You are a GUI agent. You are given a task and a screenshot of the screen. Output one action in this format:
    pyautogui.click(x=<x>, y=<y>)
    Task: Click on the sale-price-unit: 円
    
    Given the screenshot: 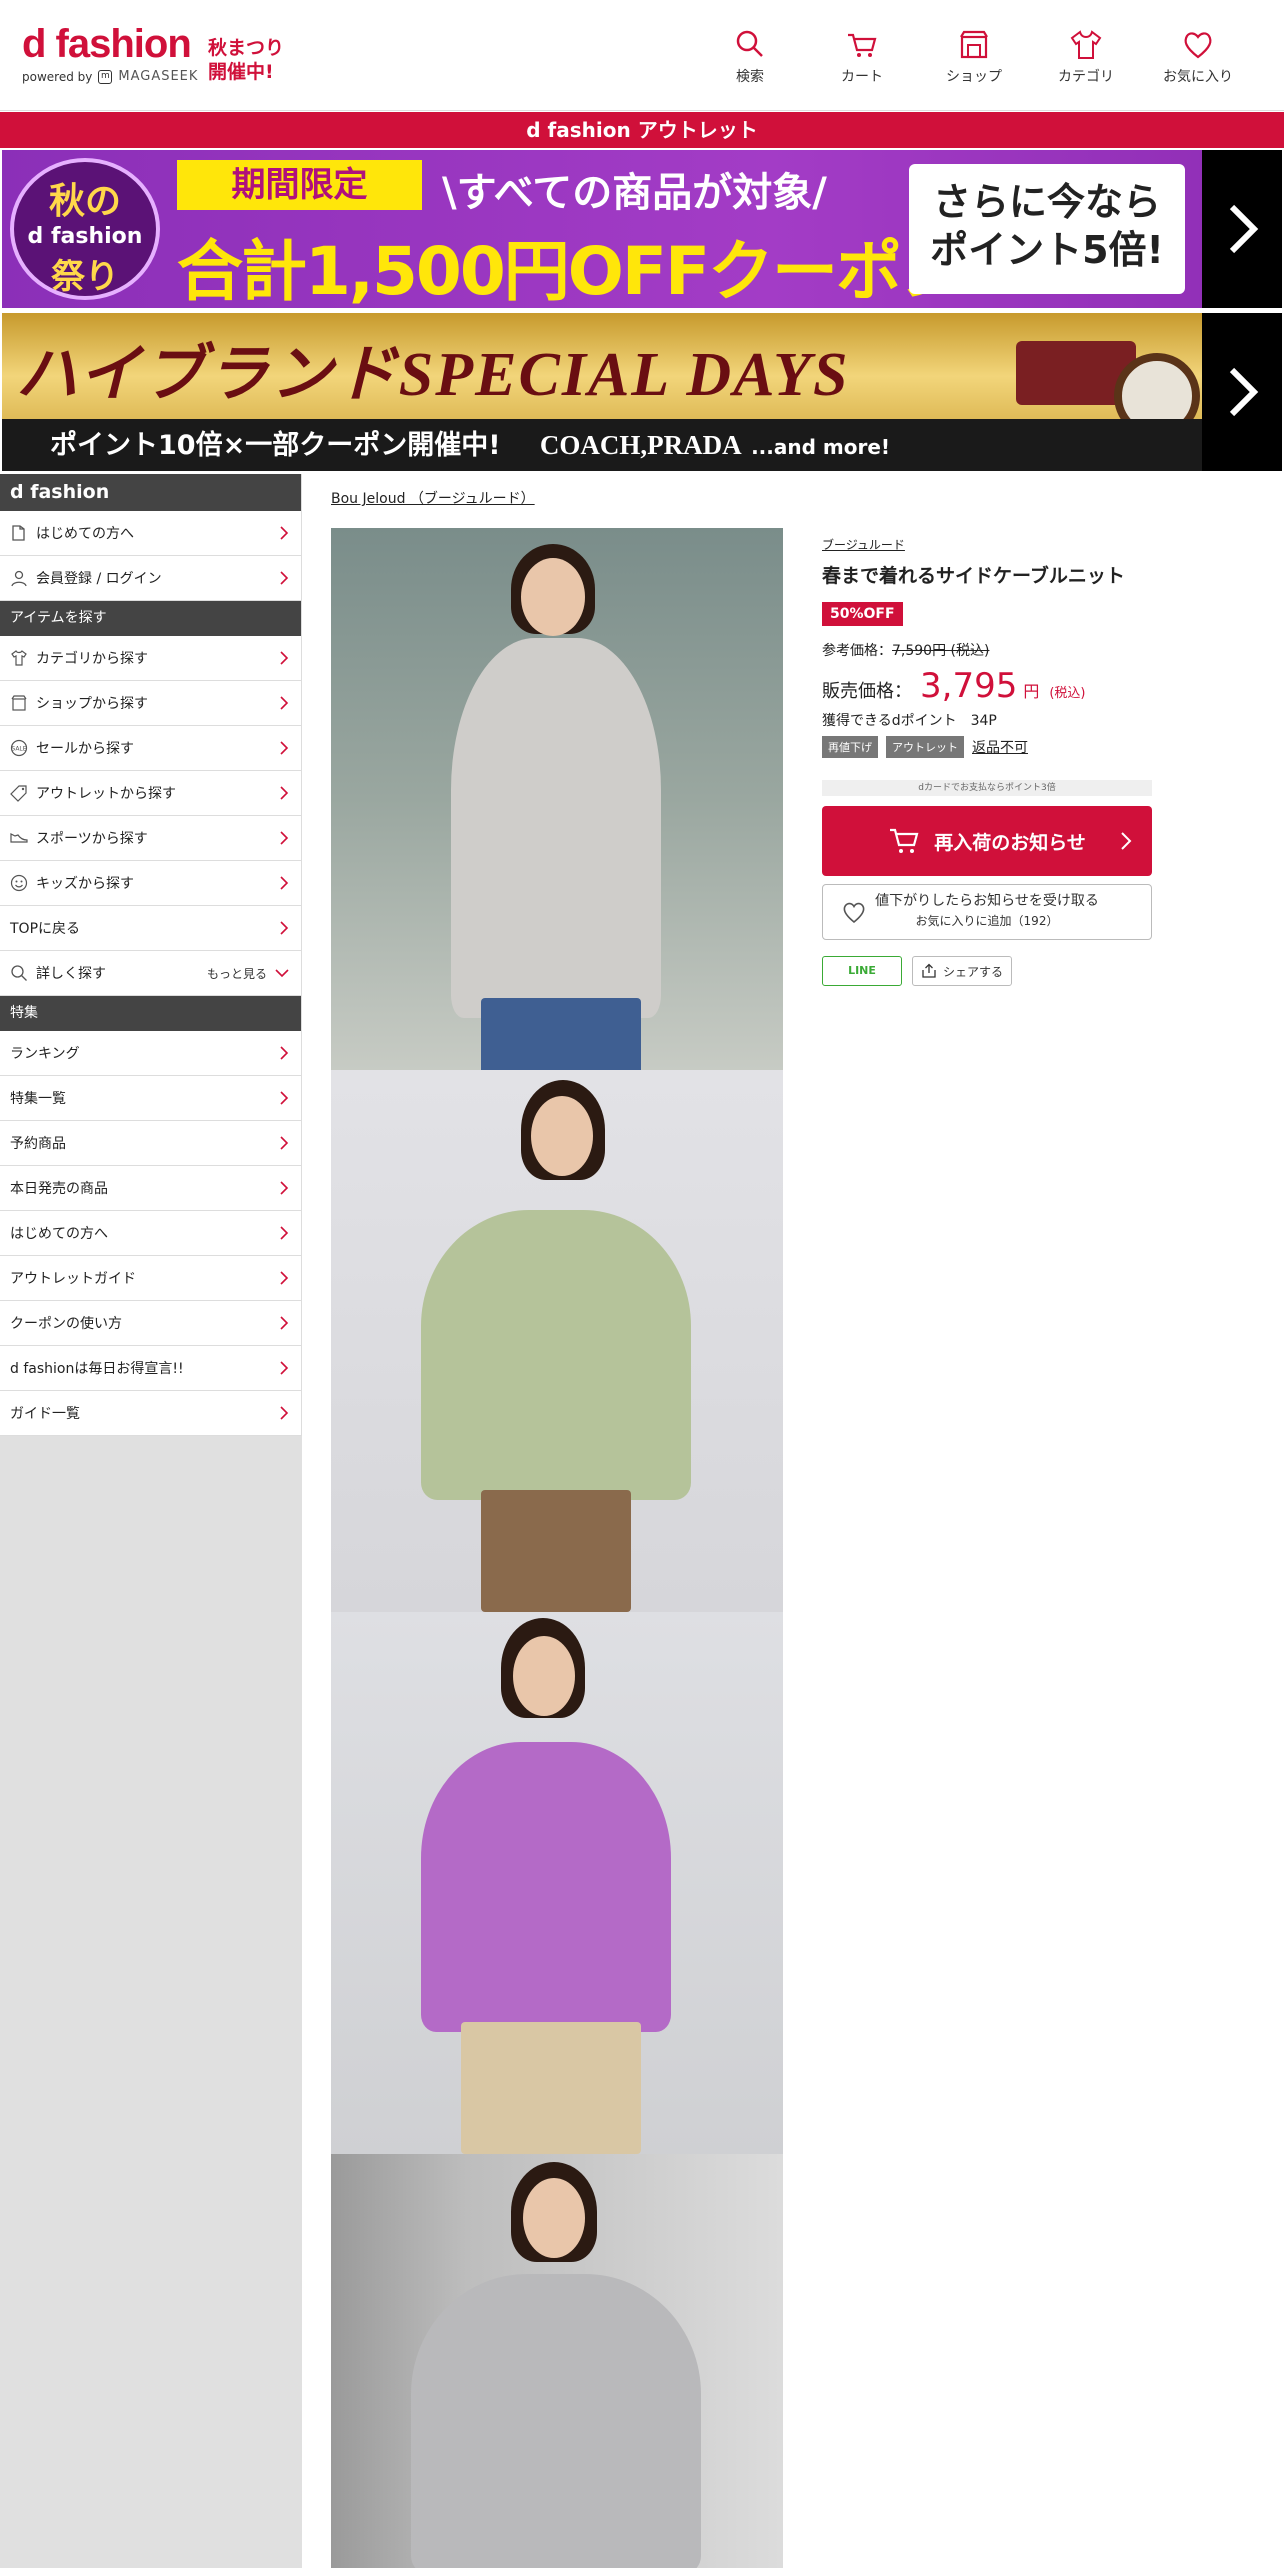 What is the action you would take?
    pyautogui.click(x=1031, y=691)
    